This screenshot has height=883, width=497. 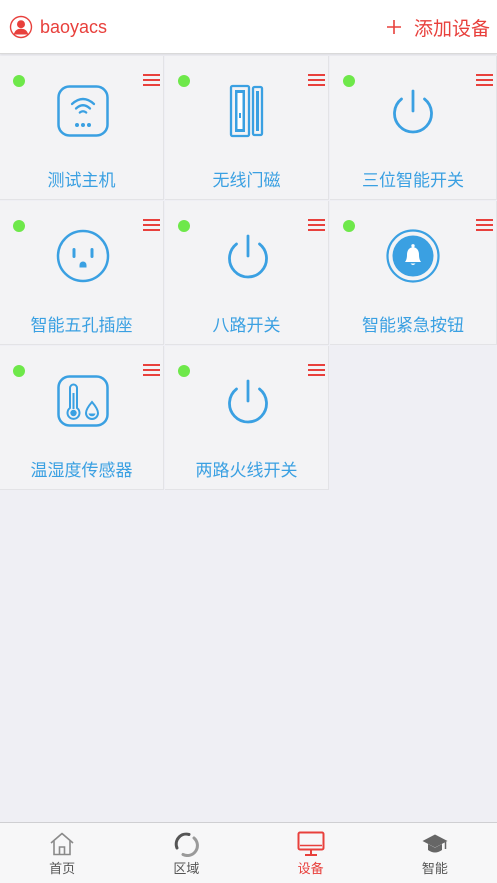 I want to click on add-device-button: 添加设备, so click(x=438, y=27).